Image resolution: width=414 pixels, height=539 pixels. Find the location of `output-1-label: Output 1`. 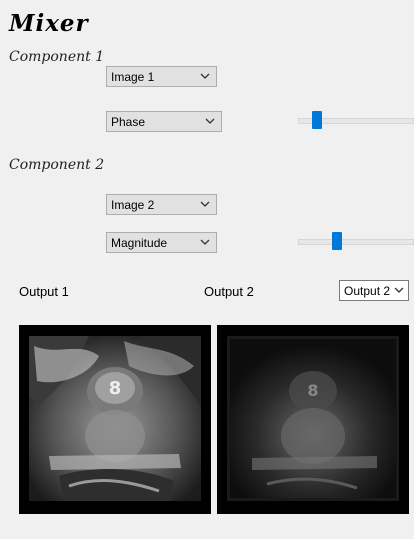

output-1-label: Output 1 is located at coordinates (44, 291).